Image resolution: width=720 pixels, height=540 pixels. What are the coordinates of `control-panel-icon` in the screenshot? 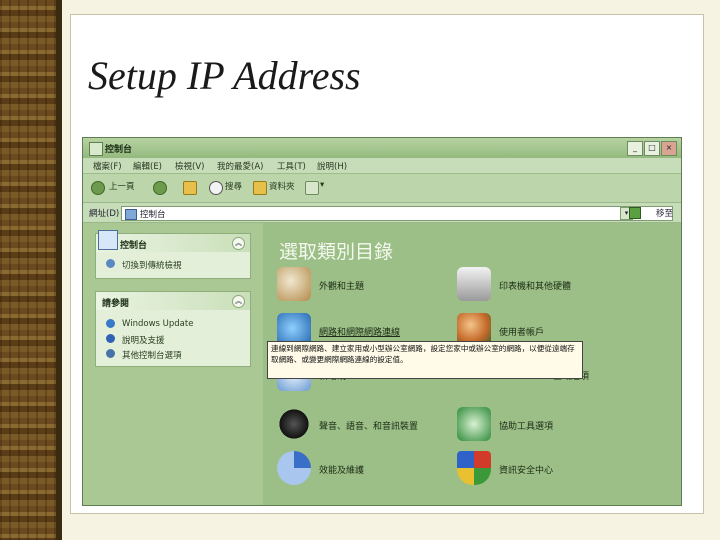 It's located at (96, 149).